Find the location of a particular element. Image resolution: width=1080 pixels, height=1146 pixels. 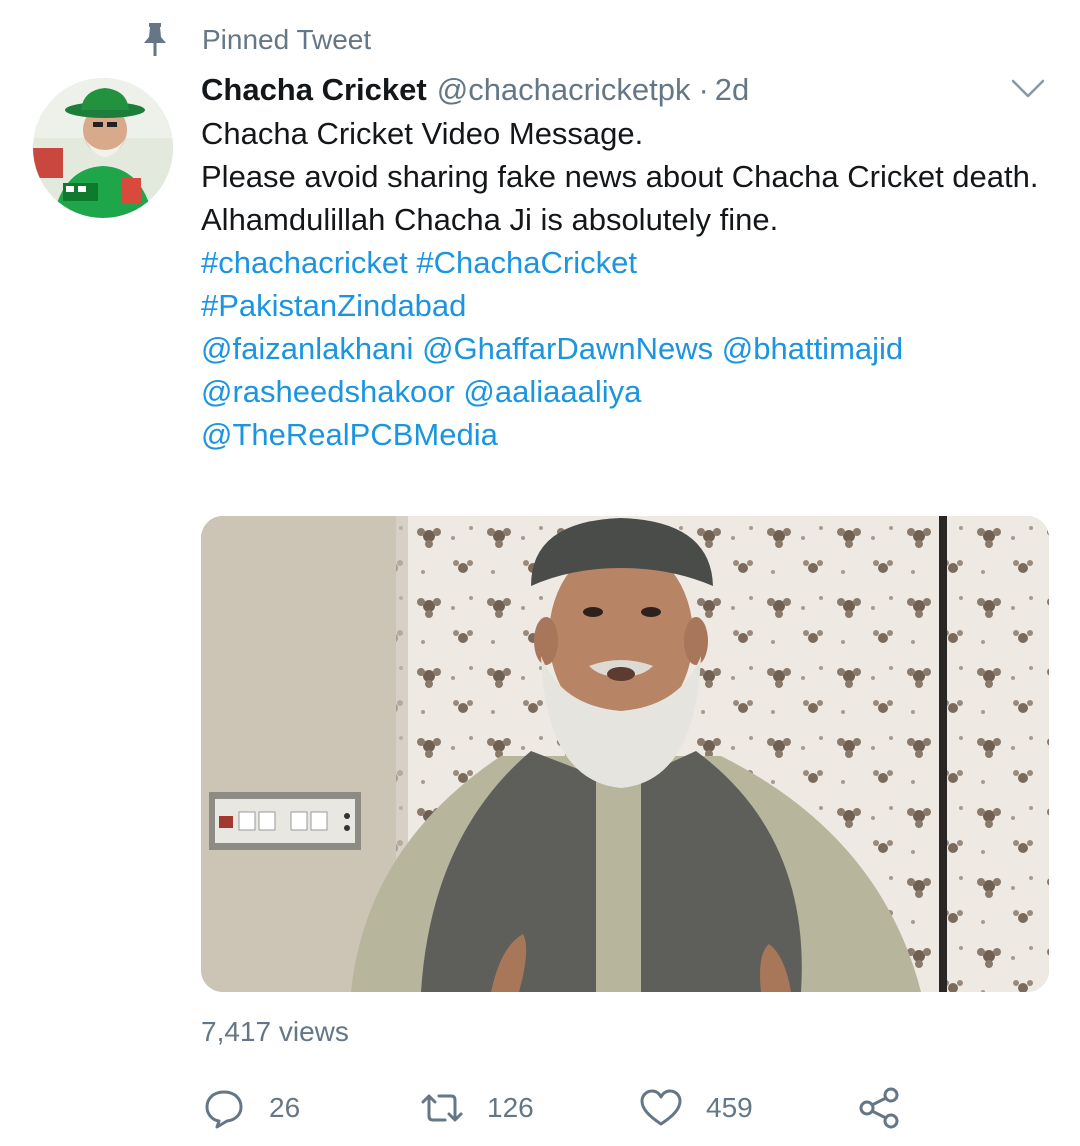

author-name: Chacha Cricket is located at coordinates (314, 90).